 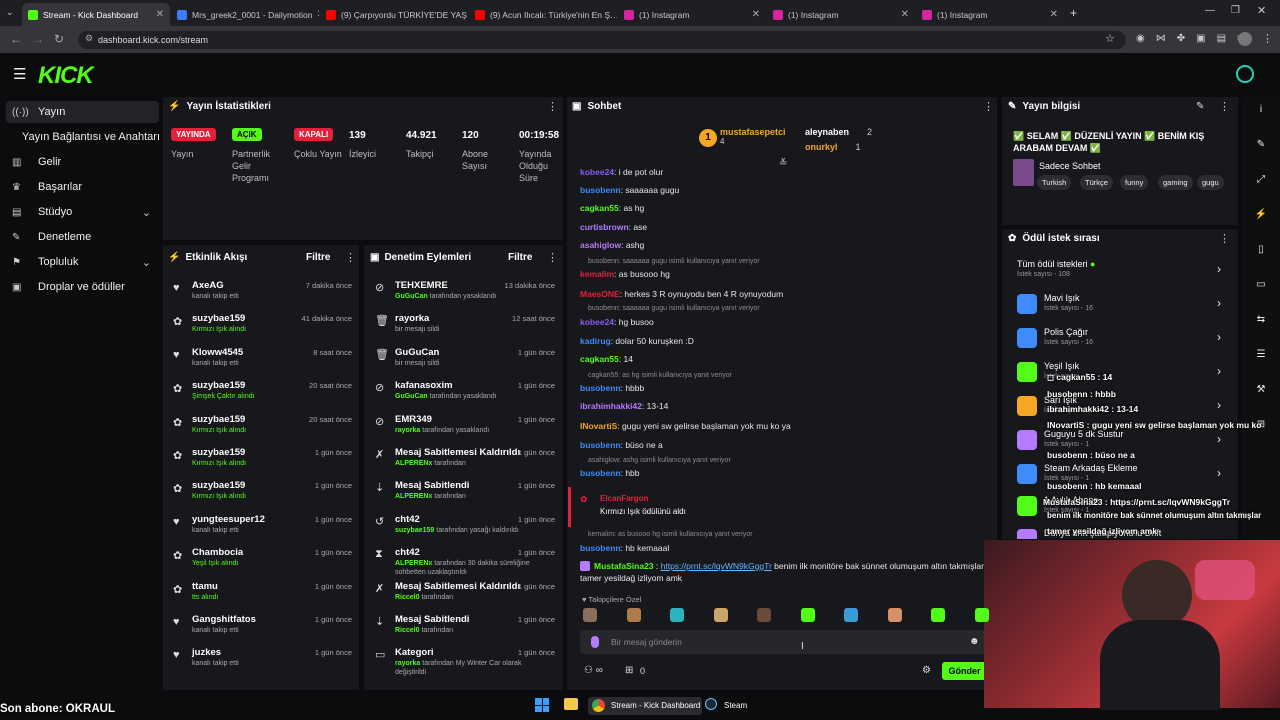 What do you see at coordinates (711, 704) in the screenshot?
I see `steam-icon` at bounding box center [711, 704].